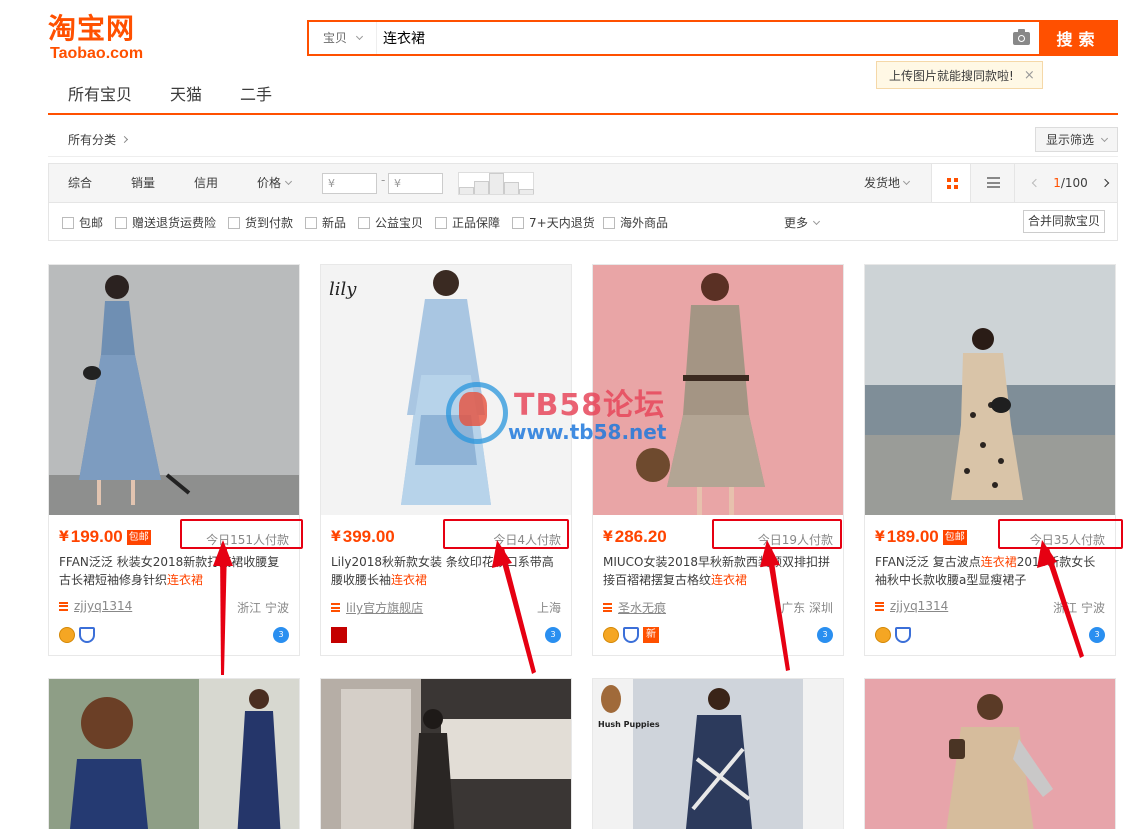  Describe the element at coordinates (96, 536) in the screenshot. I see `product-price: 199.00` at that location.